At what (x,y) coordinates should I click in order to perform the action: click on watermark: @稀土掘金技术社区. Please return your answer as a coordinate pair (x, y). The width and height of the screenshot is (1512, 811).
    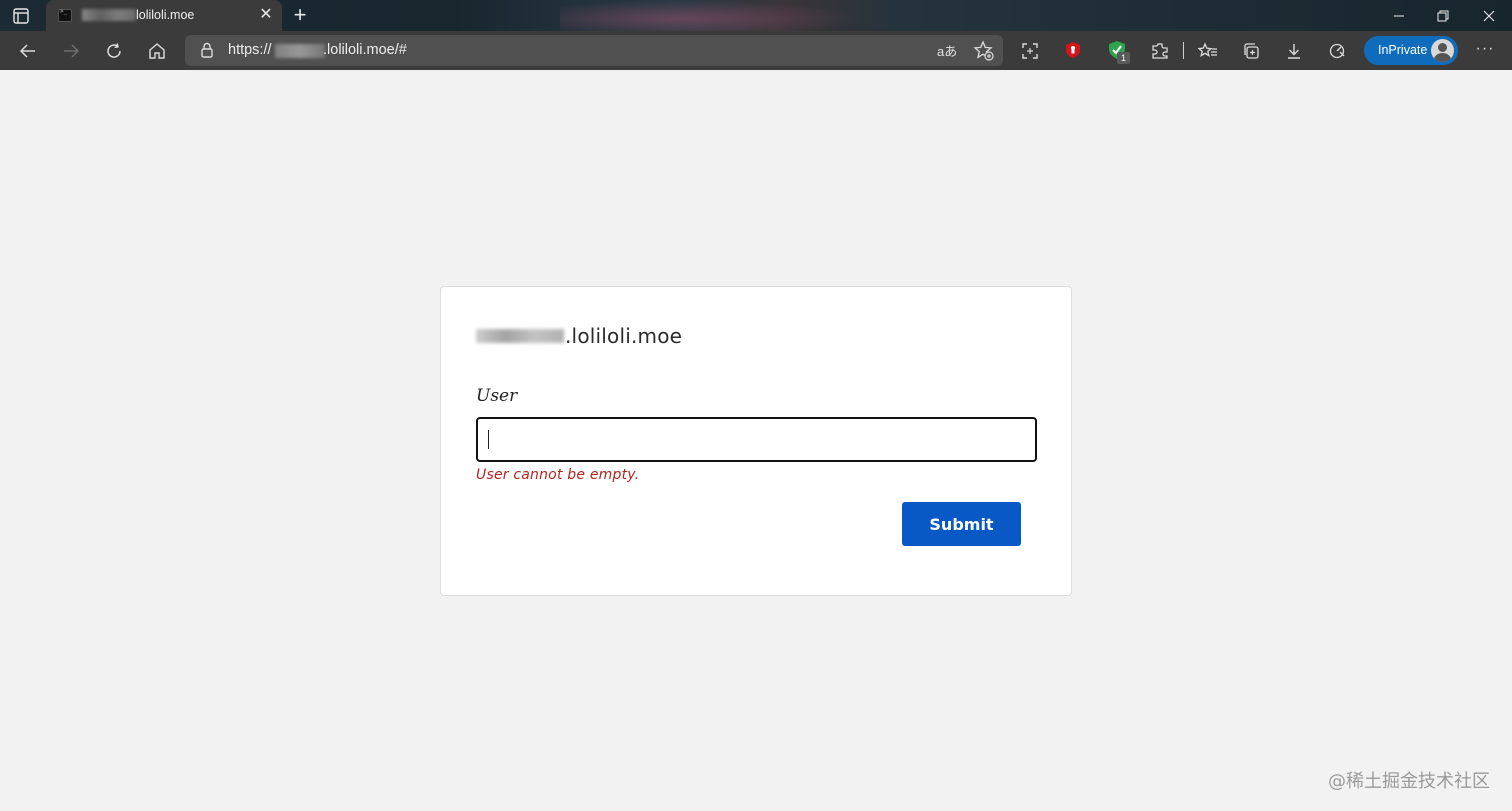
    Looking at the image, I should click on (1409, 781).